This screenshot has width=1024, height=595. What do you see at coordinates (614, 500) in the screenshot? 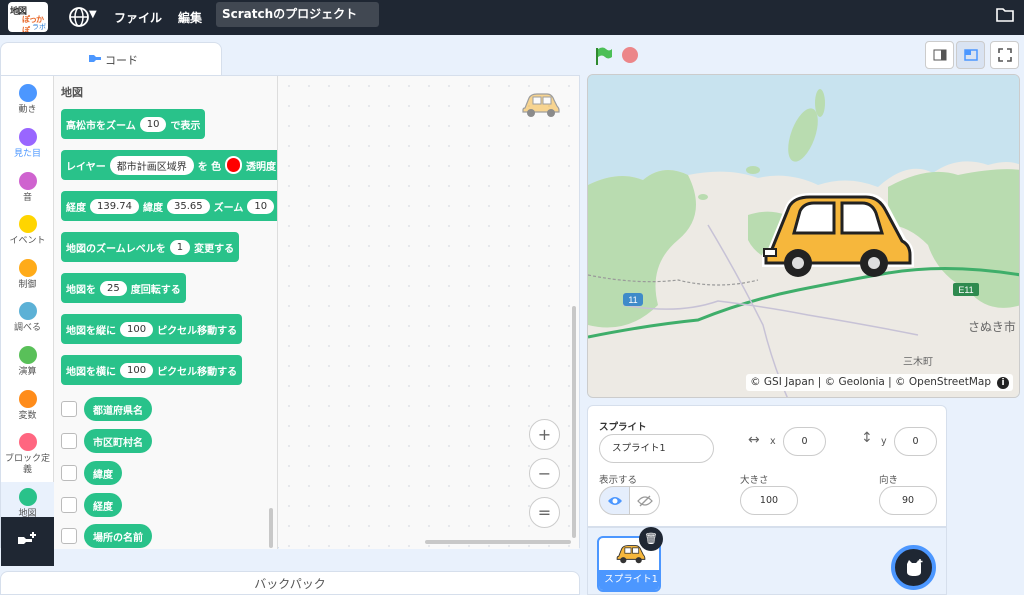
I see `show-visible-button` at bounding box center [614, 500].